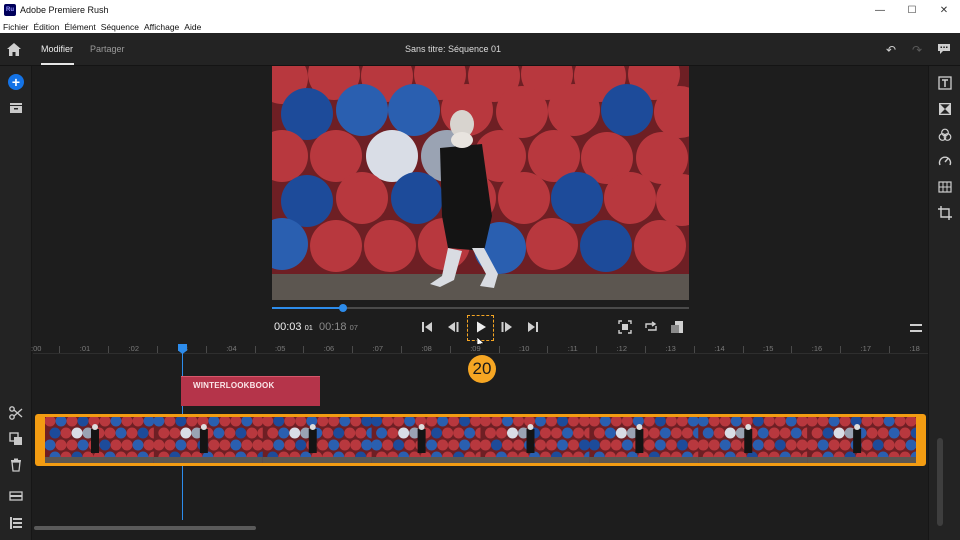  Describe the element at coordinates (16, 303) in the screenshot. I see `left-toolbar: +` at that location.